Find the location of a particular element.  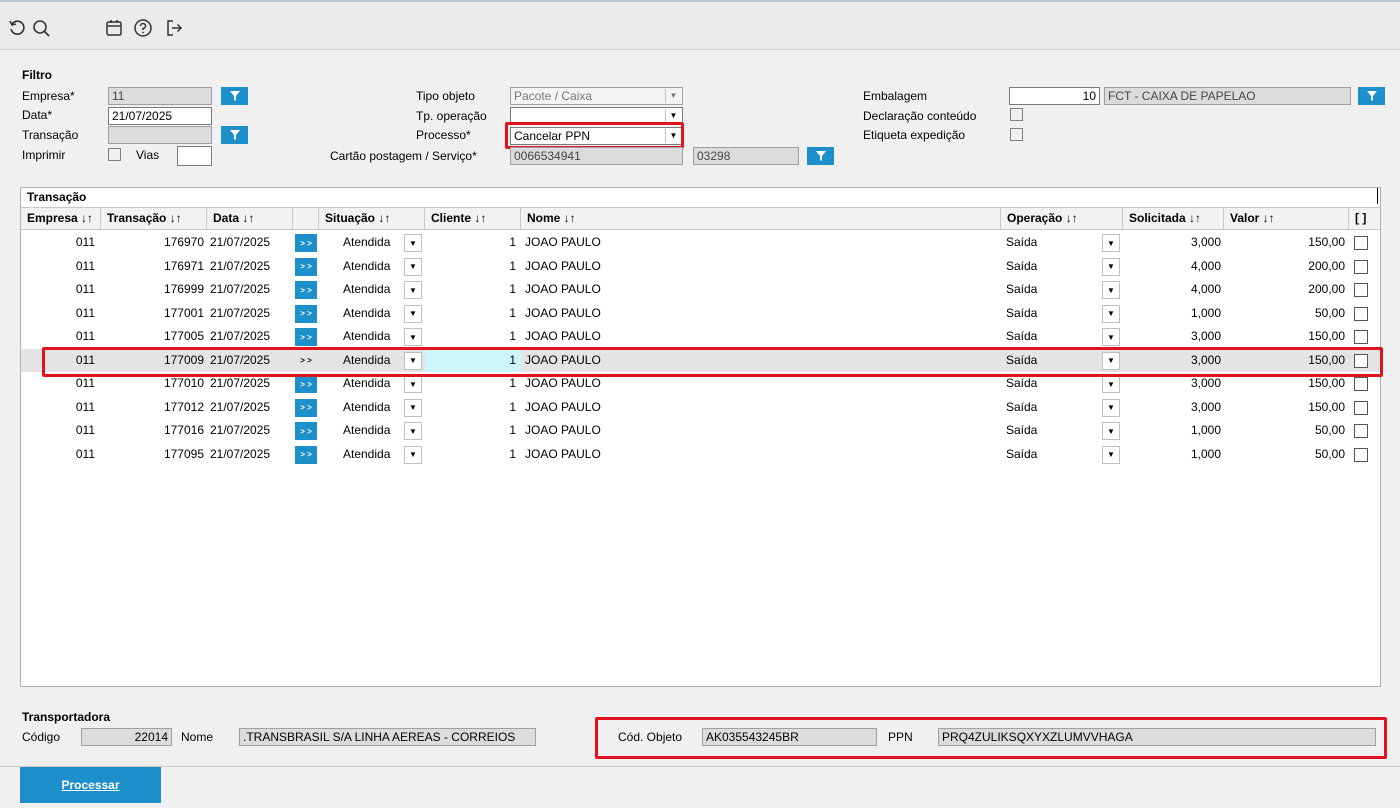

ppn-label: PPN is located at coordinates (900, 737).